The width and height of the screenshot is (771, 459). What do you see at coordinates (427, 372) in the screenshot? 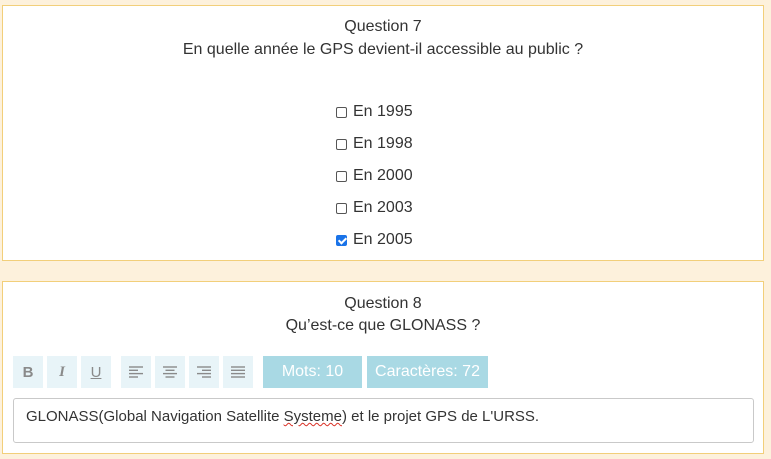
I see `character-count-badge: Caractères: 72` at bounding box center [427, 372].